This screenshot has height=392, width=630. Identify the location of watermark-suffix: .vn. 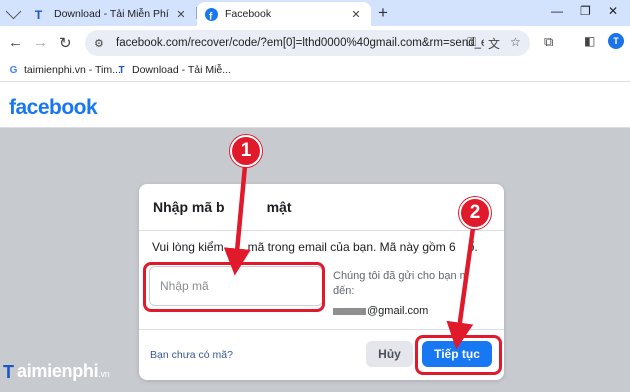
(104, 374).